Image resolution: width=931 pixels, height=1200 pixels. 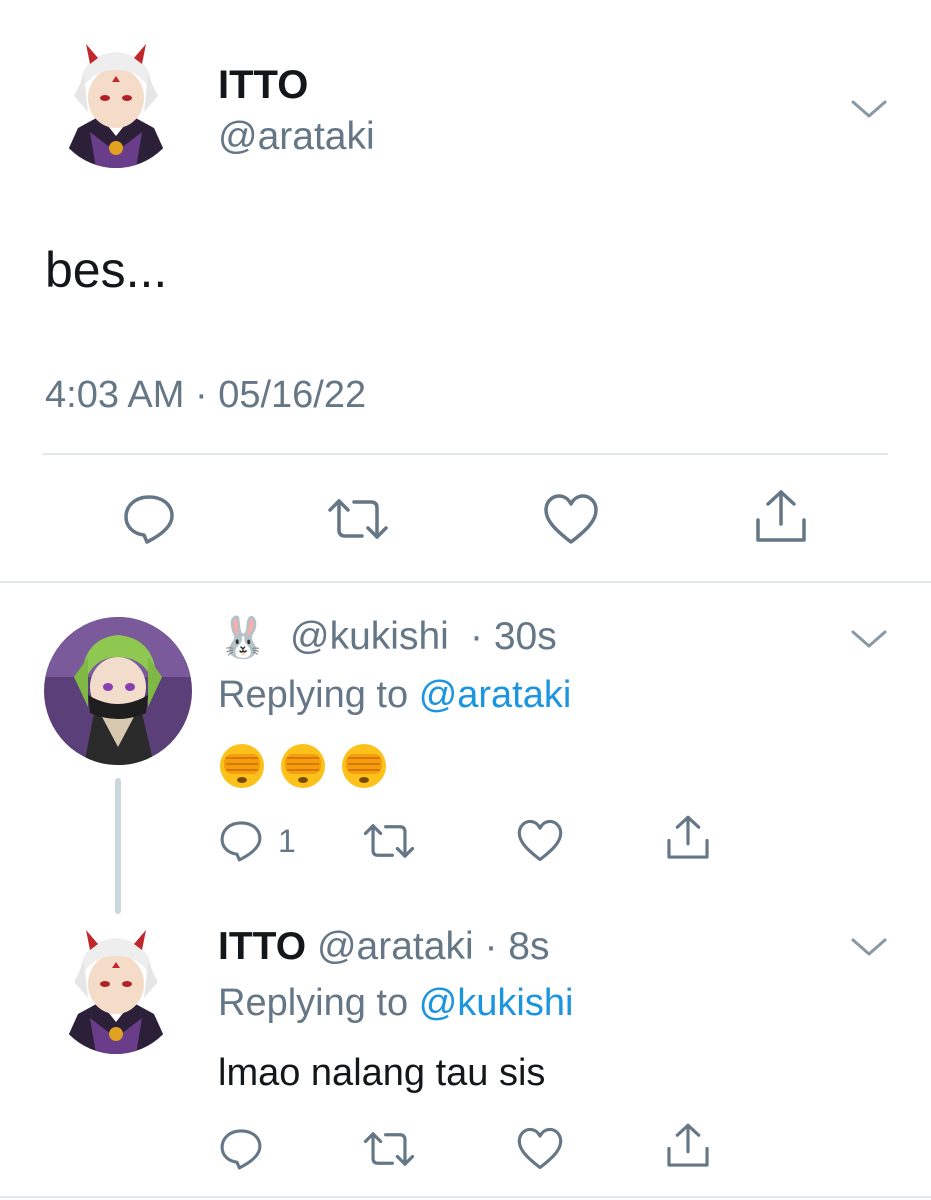 What do you see at coordinates (262, 946) in the screenshot?
I see `reply2-display-name: ITTO` at bounding box center [262, 946].